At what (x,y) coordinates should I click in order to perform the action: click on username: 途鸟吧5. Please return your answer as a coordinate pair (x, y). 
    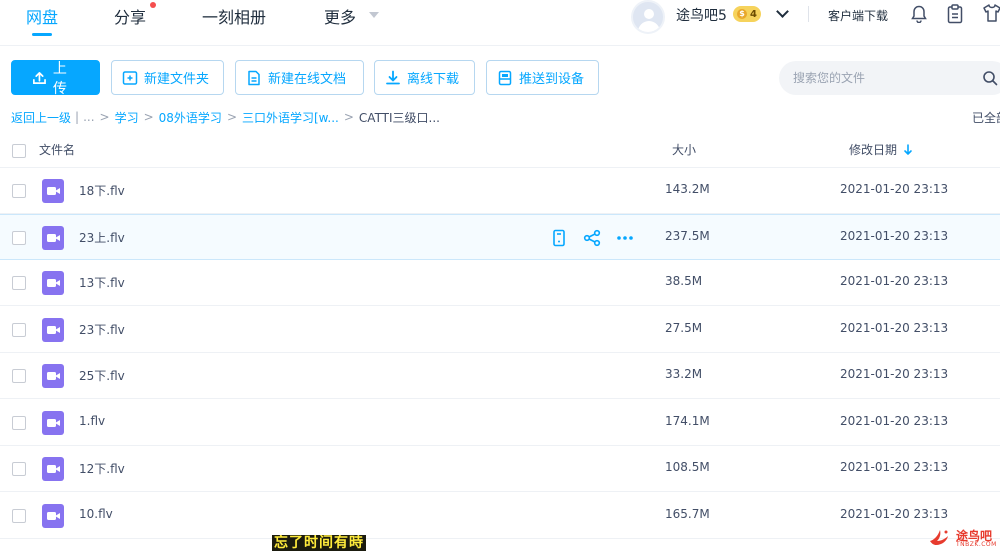
    Looking at the image, I should click on (701, 15).